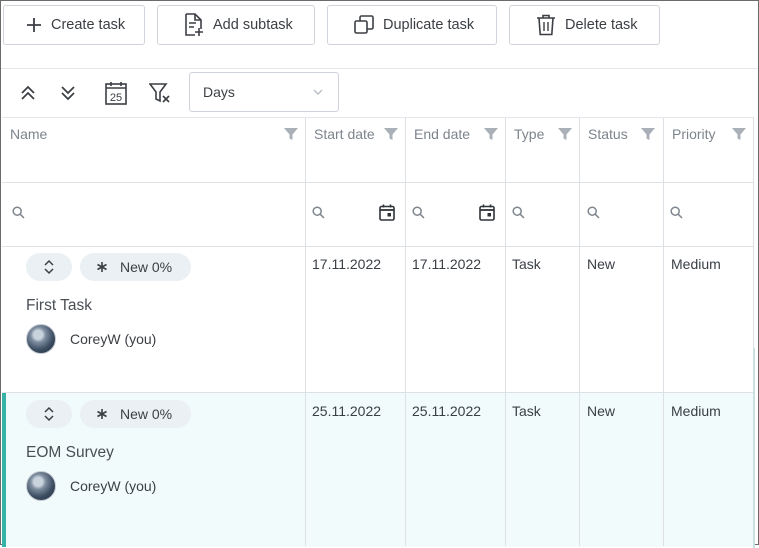  I want to click on filter-clear-icon, so click(159, 93).